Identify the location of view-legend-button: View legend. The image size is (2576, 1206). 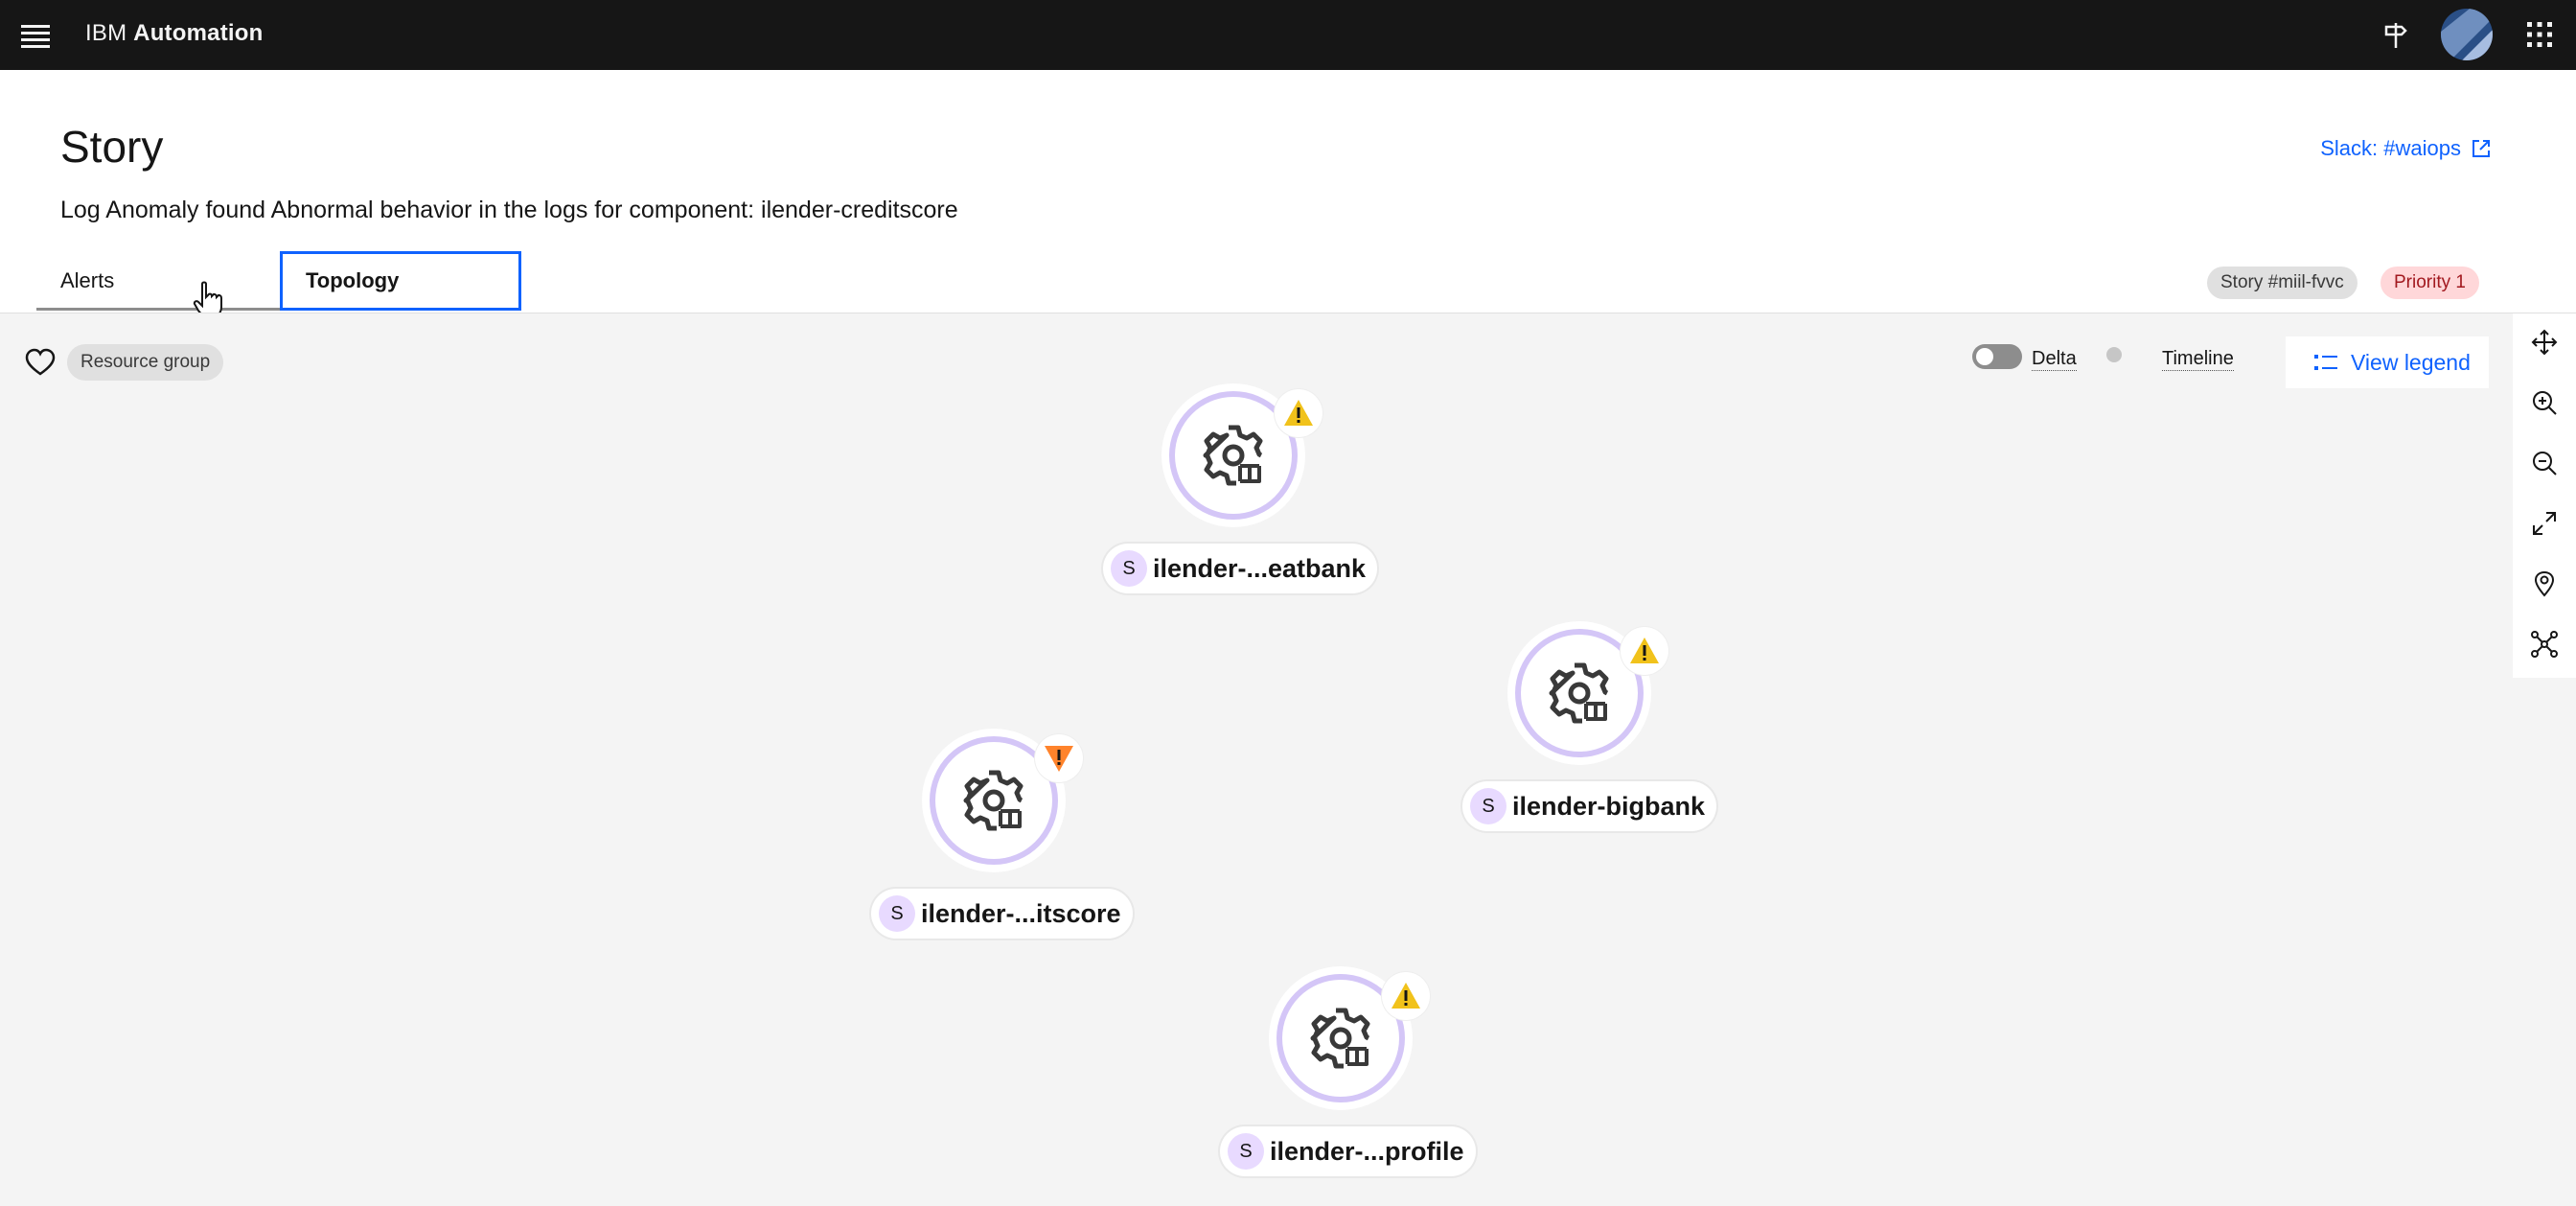
(2387, 362).